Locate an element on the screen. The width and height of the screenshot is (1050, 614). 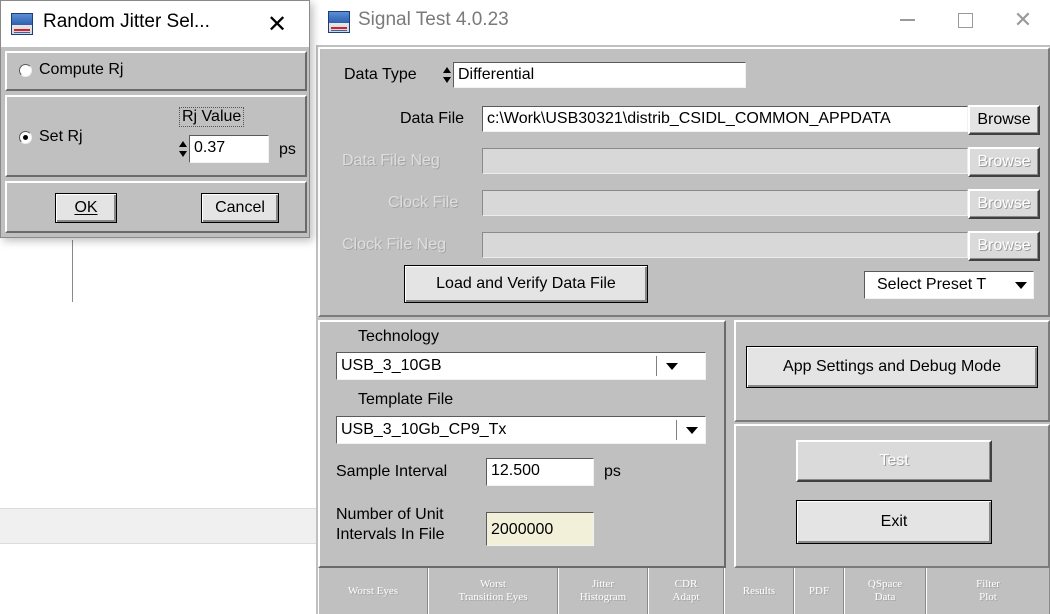
tab-worst-eyes: Worst Eyes is located at coordinates (373, 591).